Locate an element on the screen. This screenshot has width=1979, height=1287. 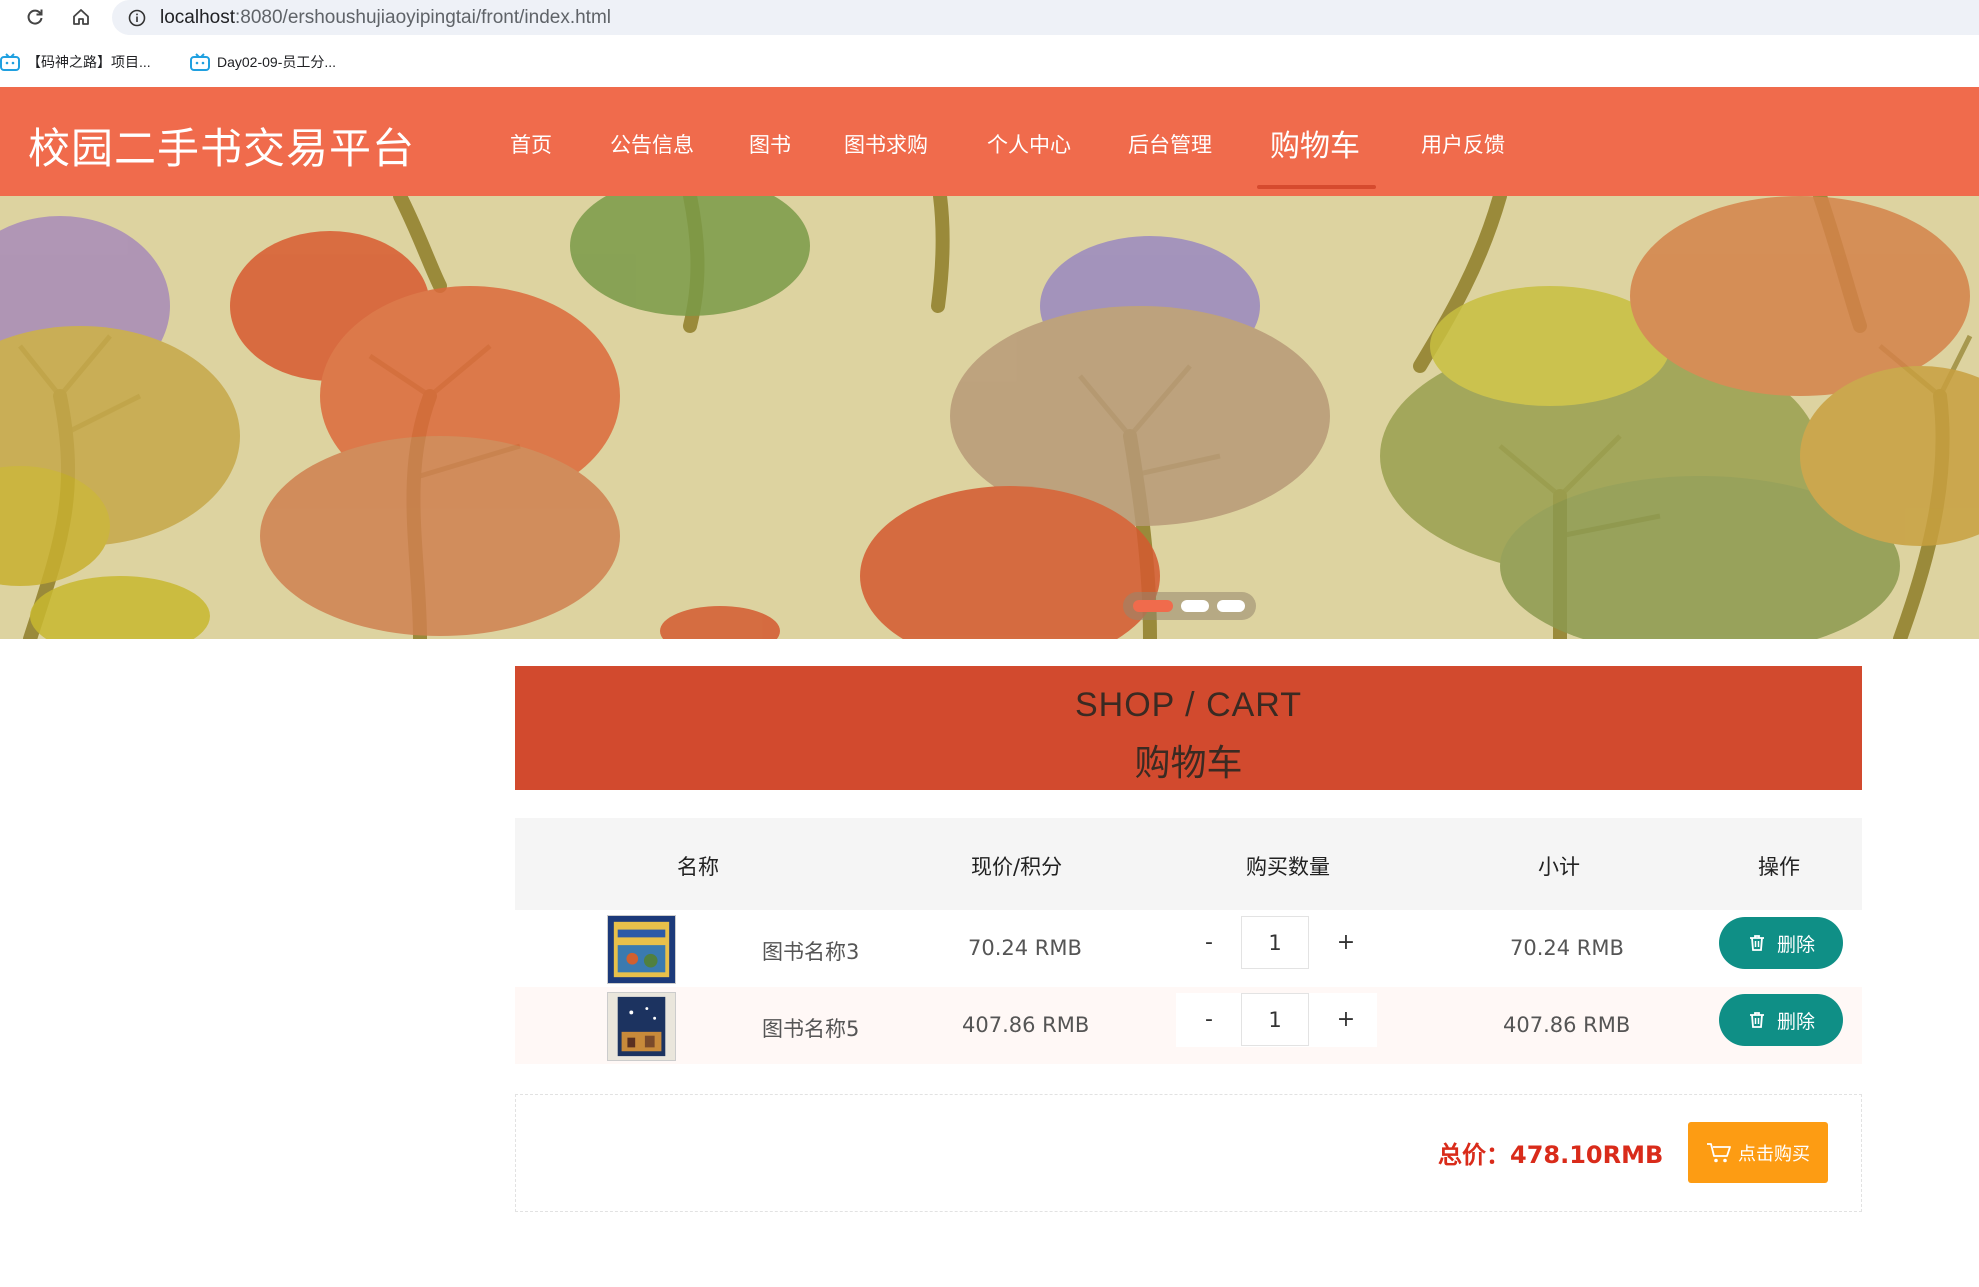
total-price: 总价：478.10RMB is located at coordinates (1551, 1155).